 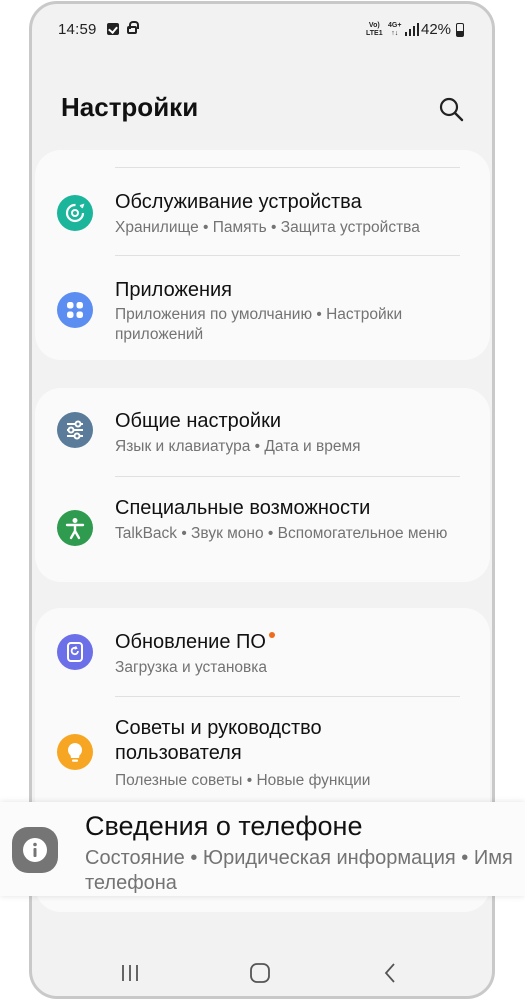 I want to click on status-bar: 14:59 Vo) LTE1 4G+ ↑↓ 42%, so click(x=262, y=30).